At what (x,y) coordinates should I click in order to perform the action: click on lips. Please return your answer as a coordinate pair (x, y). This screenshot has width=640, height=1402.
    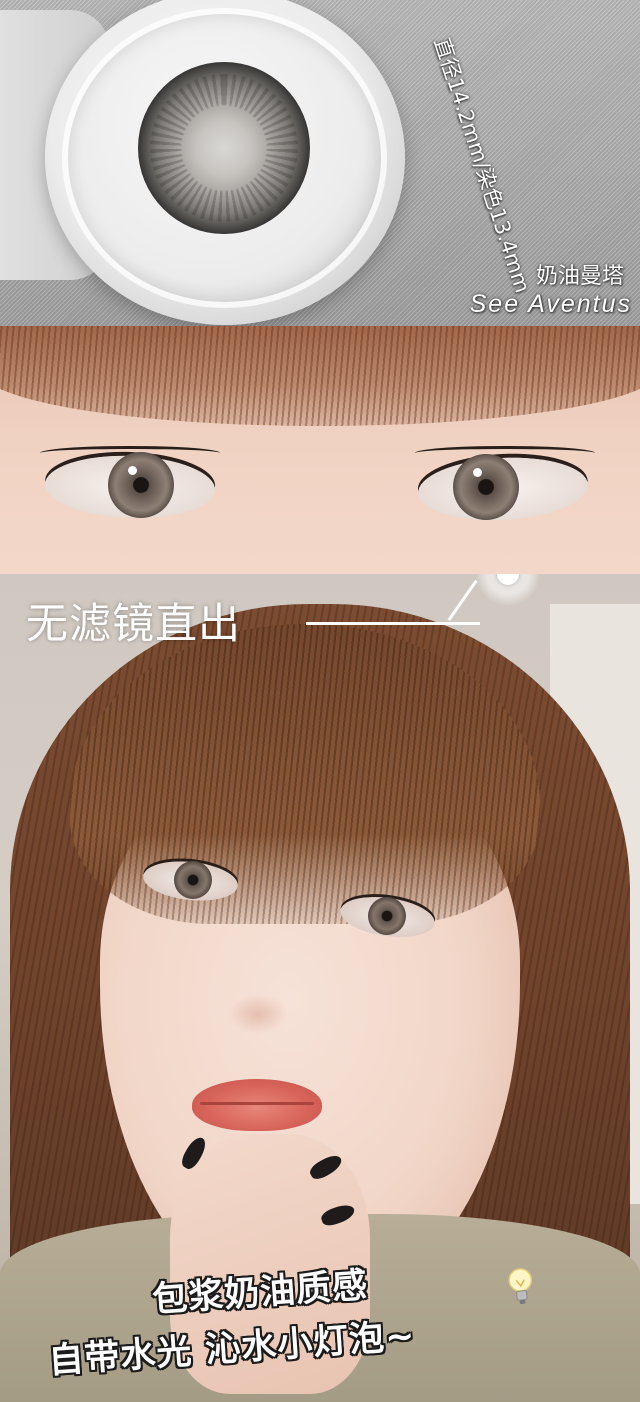
    Looking at the image, I should click on (257, 1105).